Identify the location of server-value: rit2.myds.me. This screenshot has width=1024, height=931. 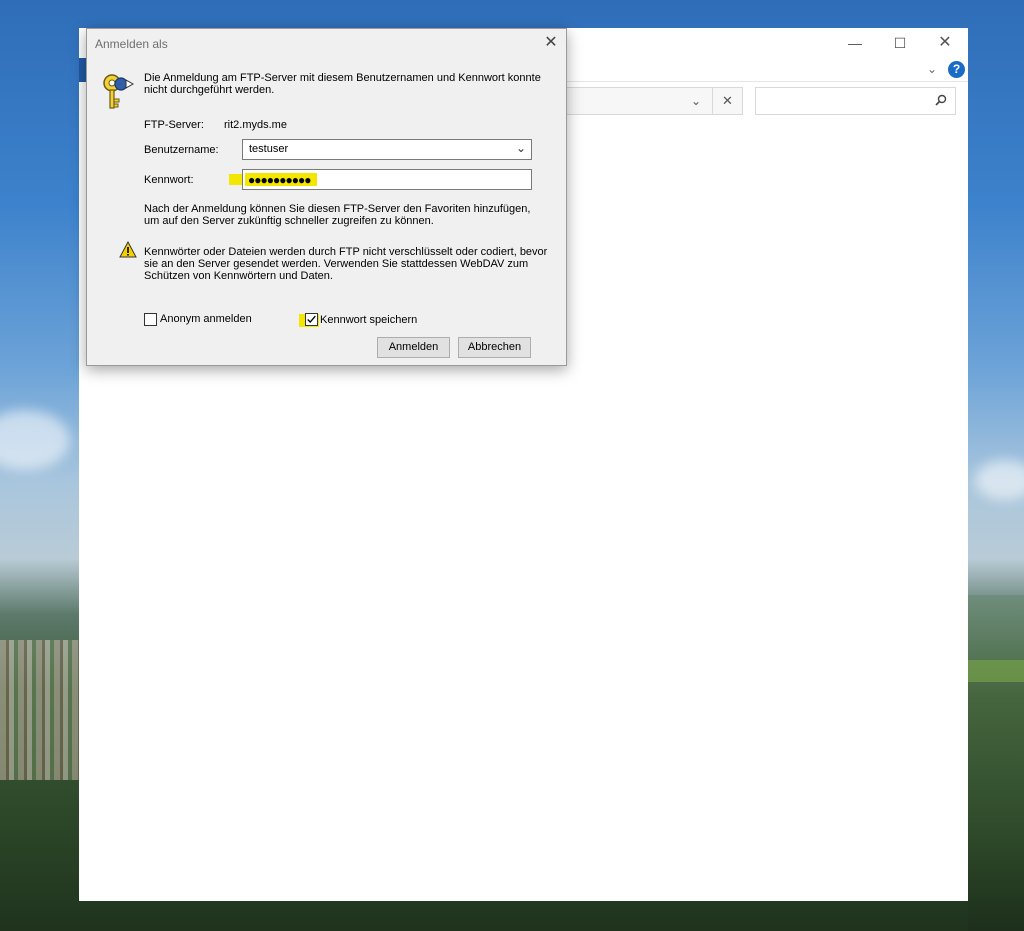
(255, 125).